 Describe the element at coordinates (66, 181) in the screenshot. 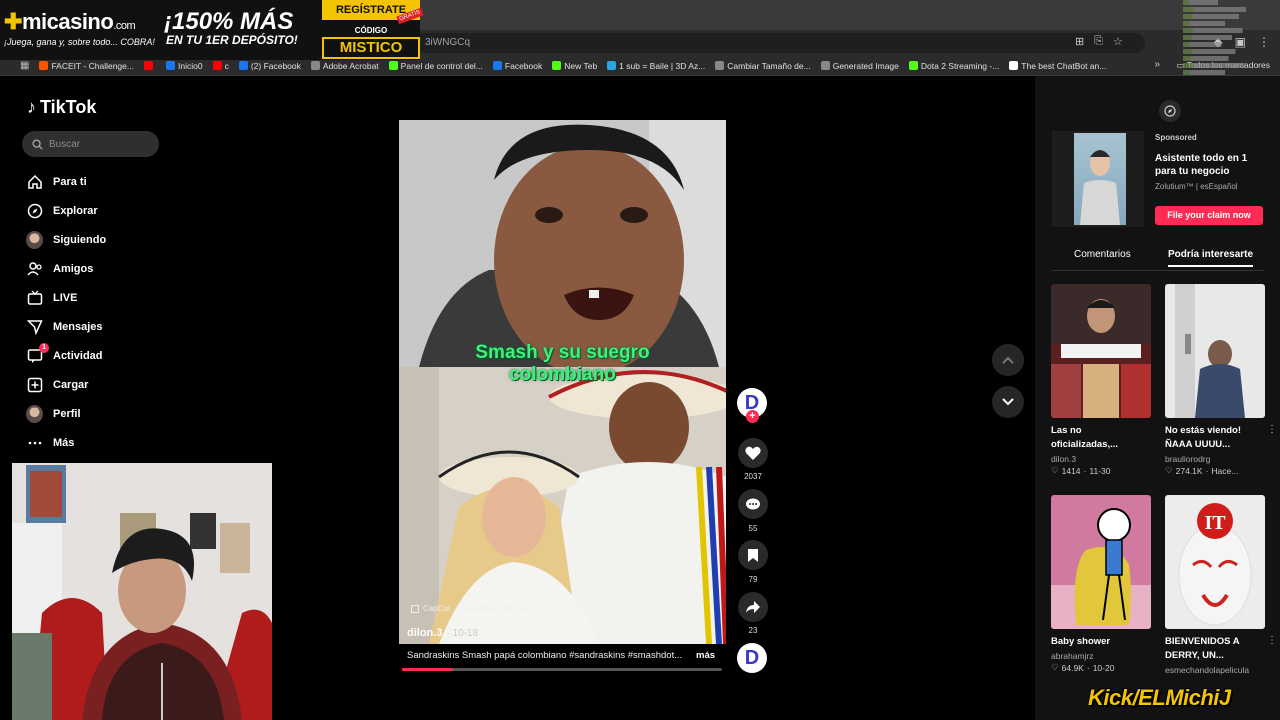

I see `nav-item-para-ti: Para ti` at that location.